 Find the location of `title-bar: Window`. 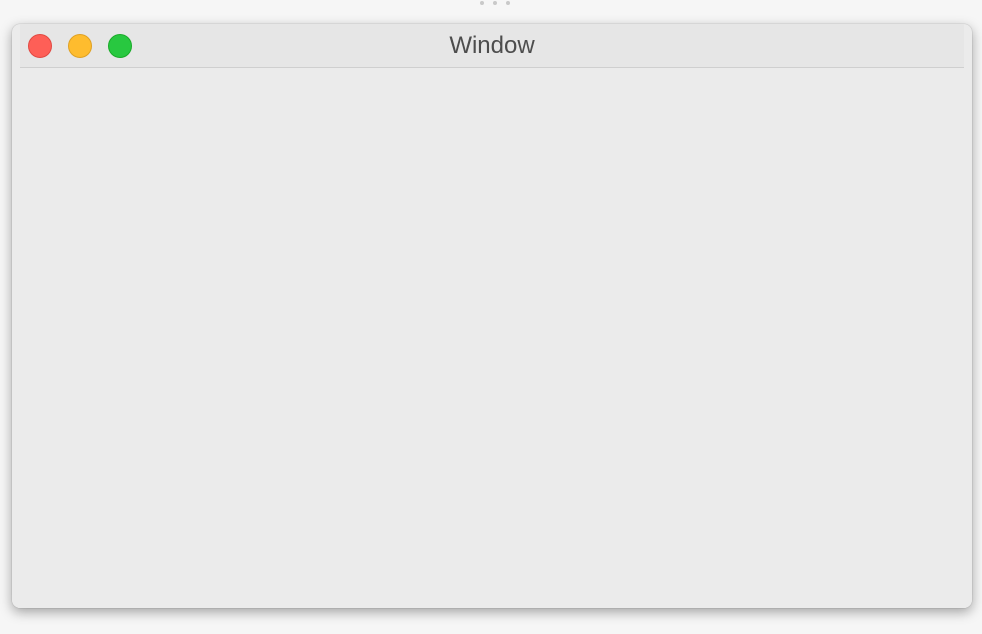

title-bar: Window is located at coordinates (492, 46).